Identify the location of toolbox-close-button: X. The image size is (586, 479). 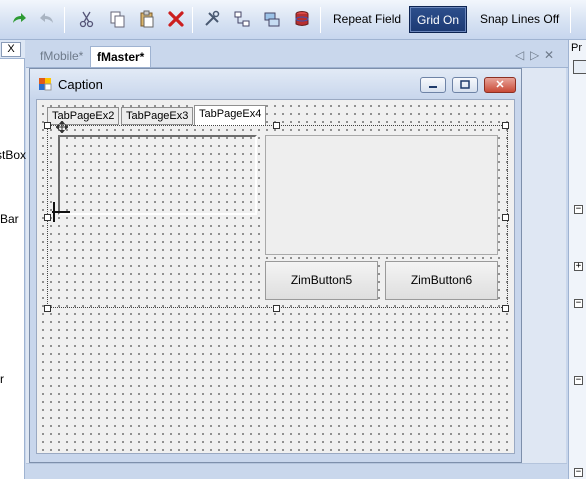
(11, 49).